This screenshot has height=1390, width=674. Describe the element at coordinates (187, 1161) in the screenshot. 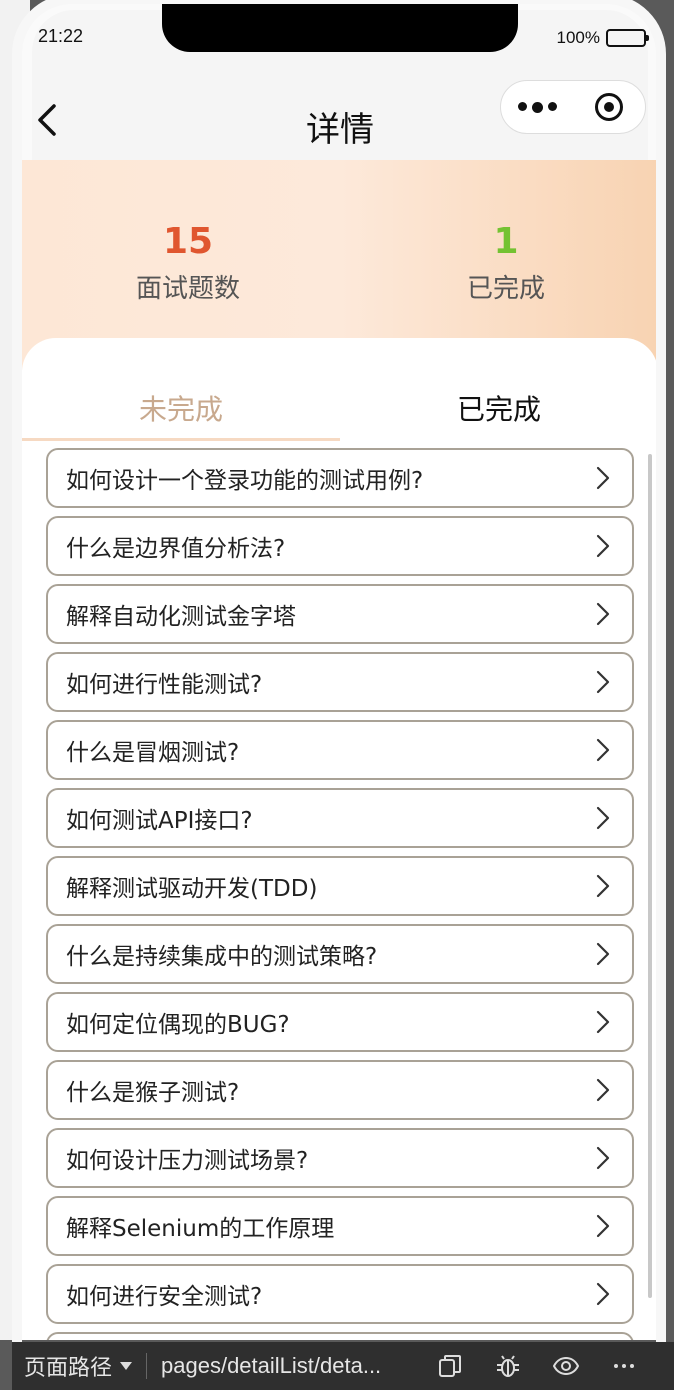

I see `question-text: 如何设计压力测试场景?` at that location.